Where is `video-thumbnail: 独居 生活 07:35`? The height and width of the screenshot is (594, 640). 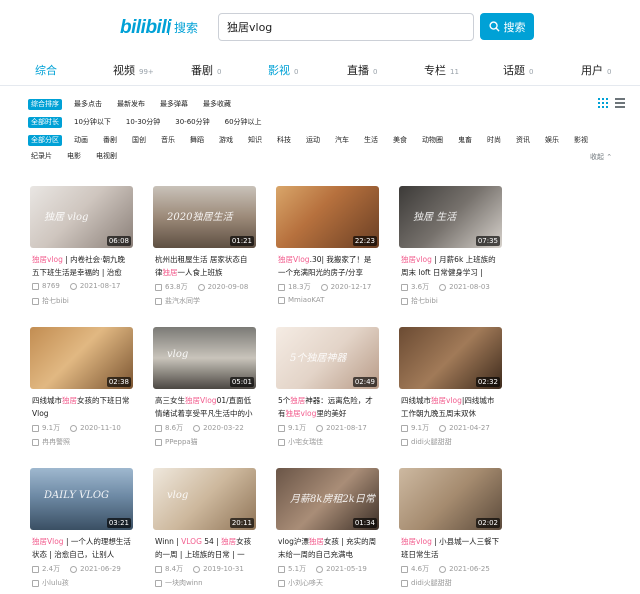 video-thumbnail: 独居 生活 07:35 is located at coordinates (450, 217).